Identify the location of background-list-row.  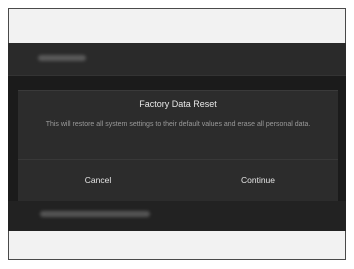
(177, 216).